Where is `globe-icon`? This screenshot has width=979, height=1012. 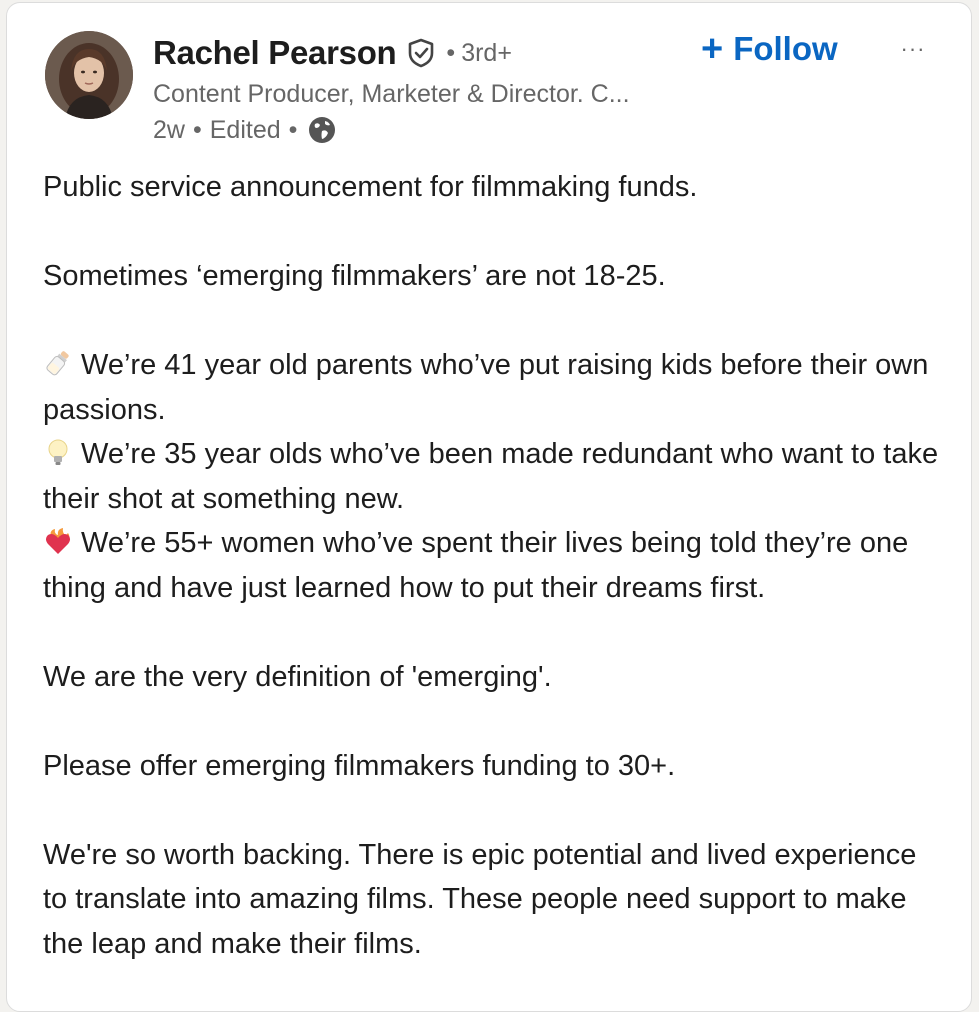 globe-icon is located at coordinates (322, 130).